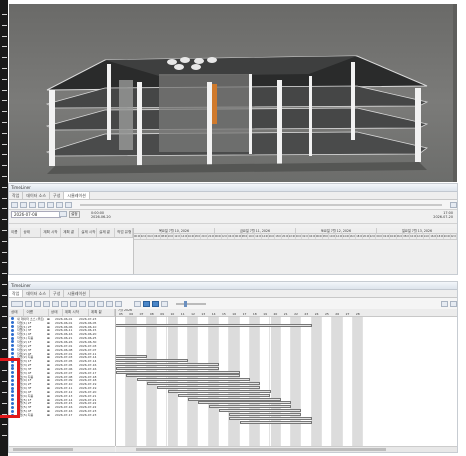 The image size is (466, 456). Describe the element at coordinates (62, 415) in the screenshot. I see `task-row: 작업(5) 지붕 ▬ 2026-07-17 2026-07-23` at that location.